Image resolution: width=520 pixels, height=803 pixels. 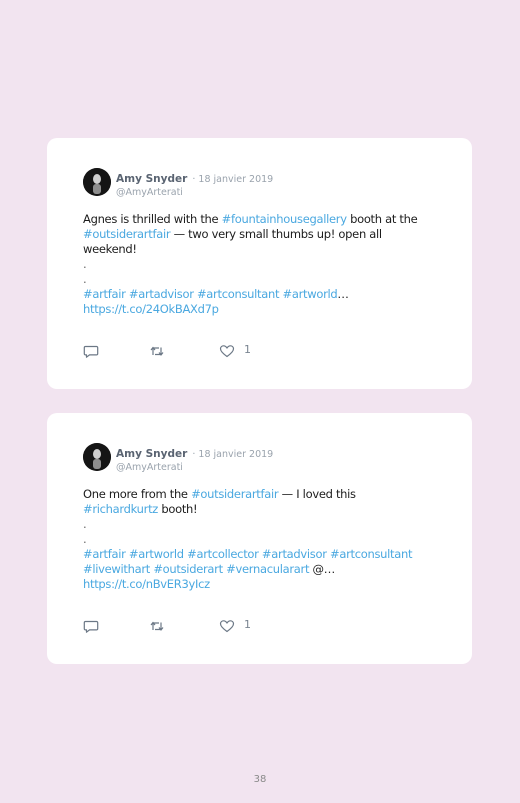 What do you see at coordinates (178, 509) in the screenshot?
I see `text: booth!` at bounding box center [178, 509].